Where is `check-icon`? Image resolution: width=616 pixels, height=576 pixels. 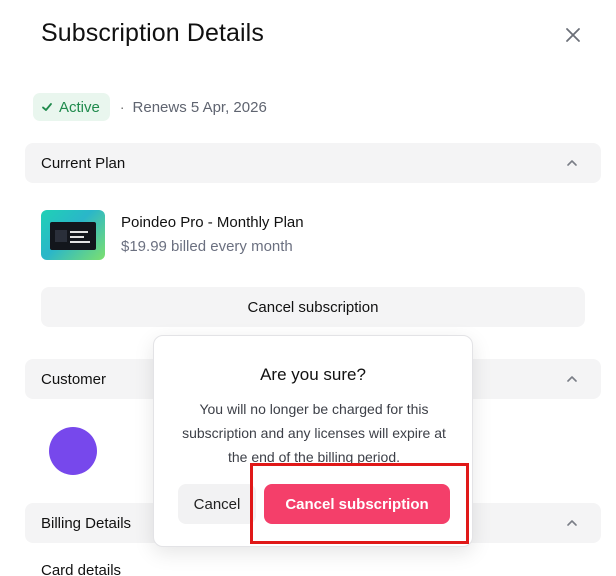
check-icon is located at coordinates (47, 107).